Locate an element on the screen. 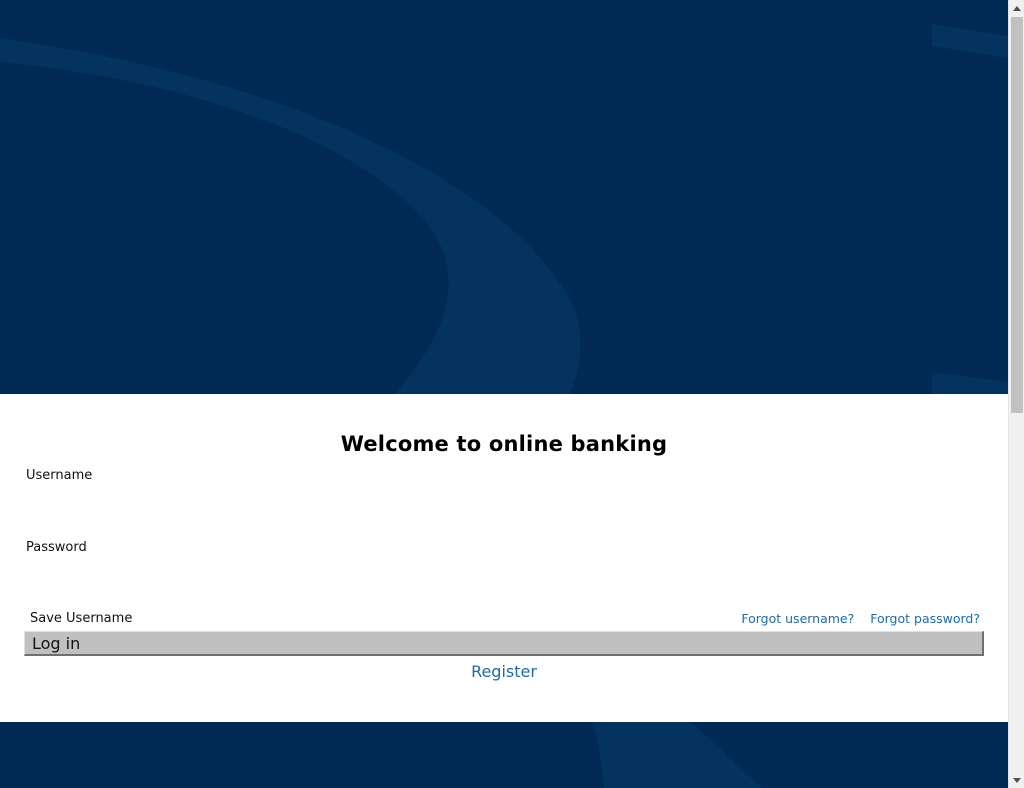 The height and width of the screenshot is (788, 1024). username-label: Username is located at coordinates (59, 475).